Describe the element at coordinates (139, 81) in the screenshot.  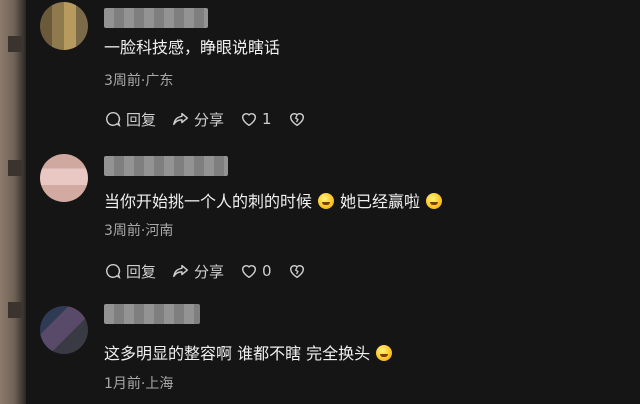
I see `comment-meta: 3周前·广东` at that location.